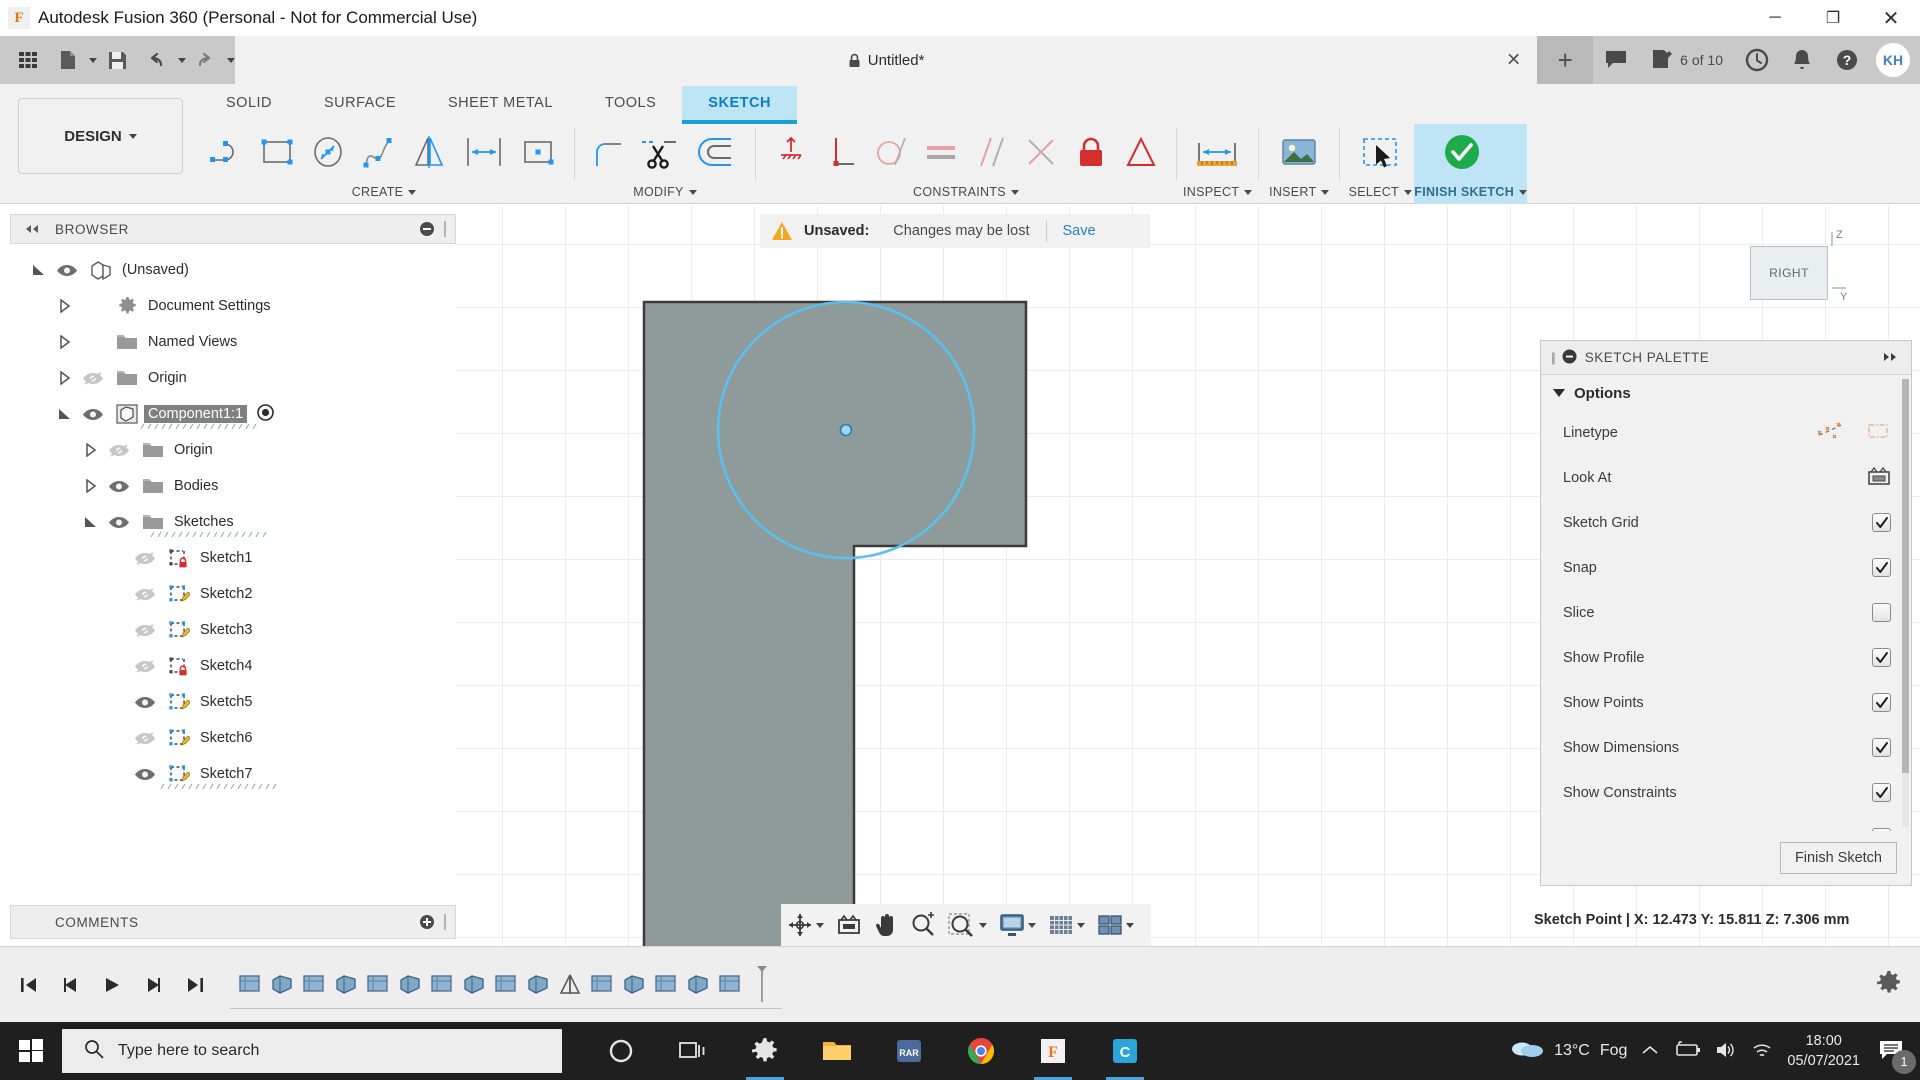  What do you see at coordinates (1079, 231) in the screenshot?
I see `save-link: Save` at bounding box center [1079, 231].